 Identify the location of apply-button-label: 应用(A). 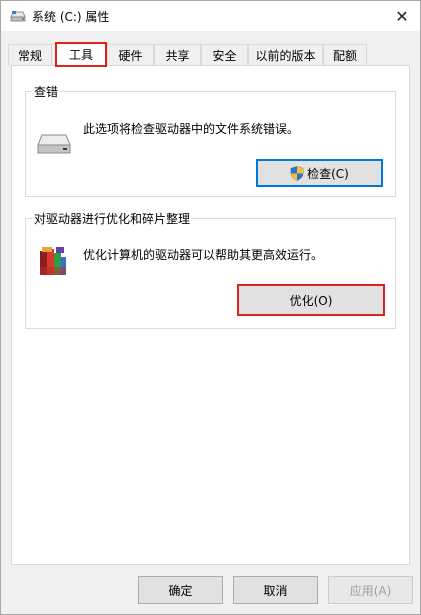
(370, 590).